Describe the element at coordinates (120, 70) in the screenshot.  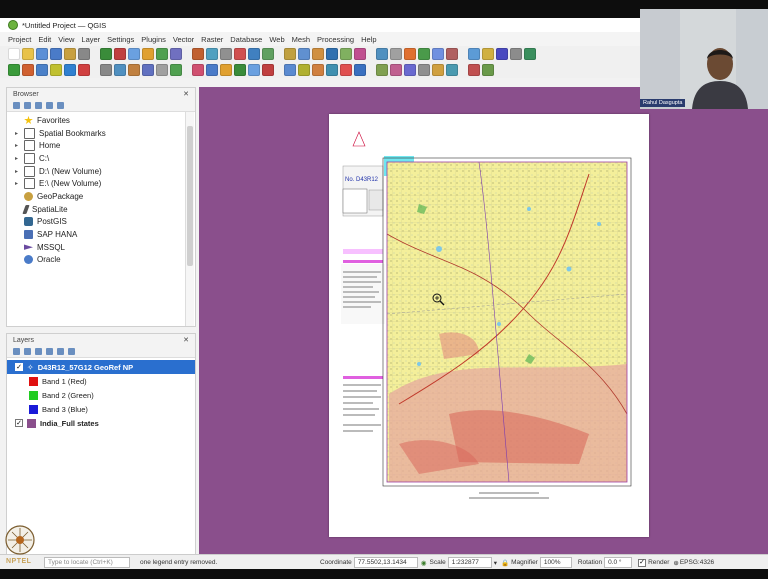
I see `toolbar2-tool-8-icon` at that location.